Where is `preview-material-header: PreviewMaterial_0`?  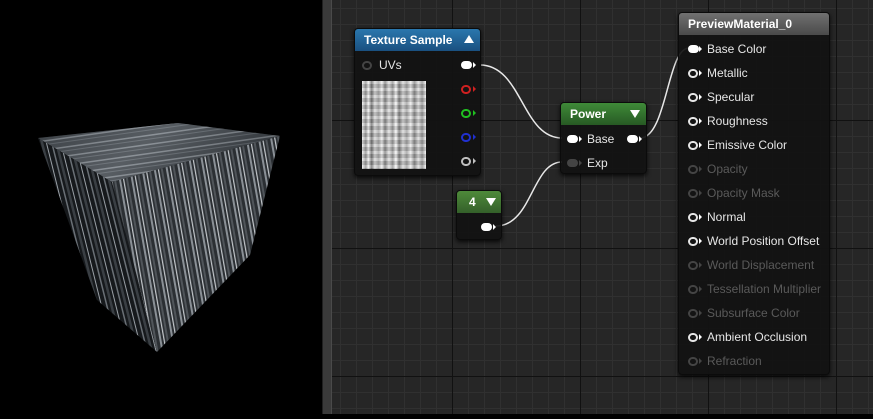 preview-material-header: PreviewMaterial_0 is located at coordinates (754, 24).